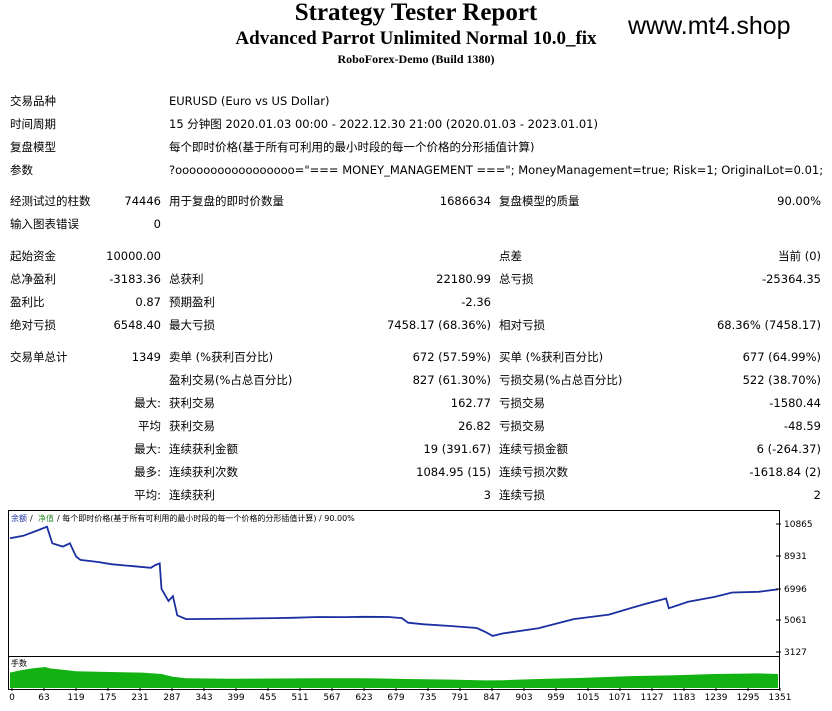 Image resolution: width=832 pixels, height=711 pixels. I want to click on deposit-label: 起始资金, so click(33, 256).